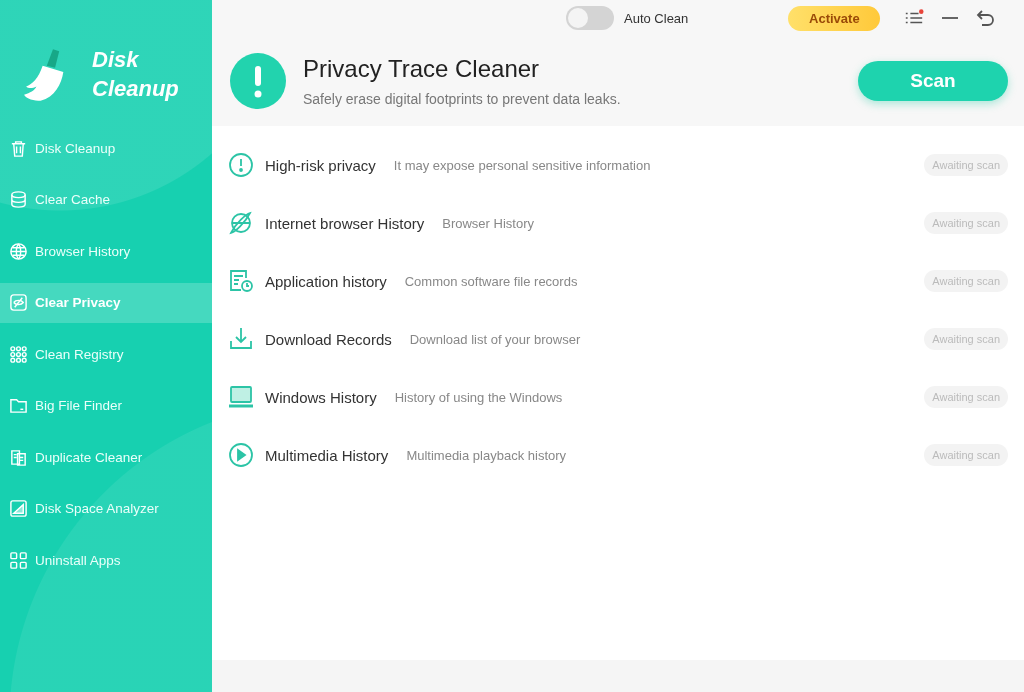  What do you see at coordinates (106, 148) in the screenshot?
I see `sidebar-item: Disk Cleanup` at bounding box center [106, 148].